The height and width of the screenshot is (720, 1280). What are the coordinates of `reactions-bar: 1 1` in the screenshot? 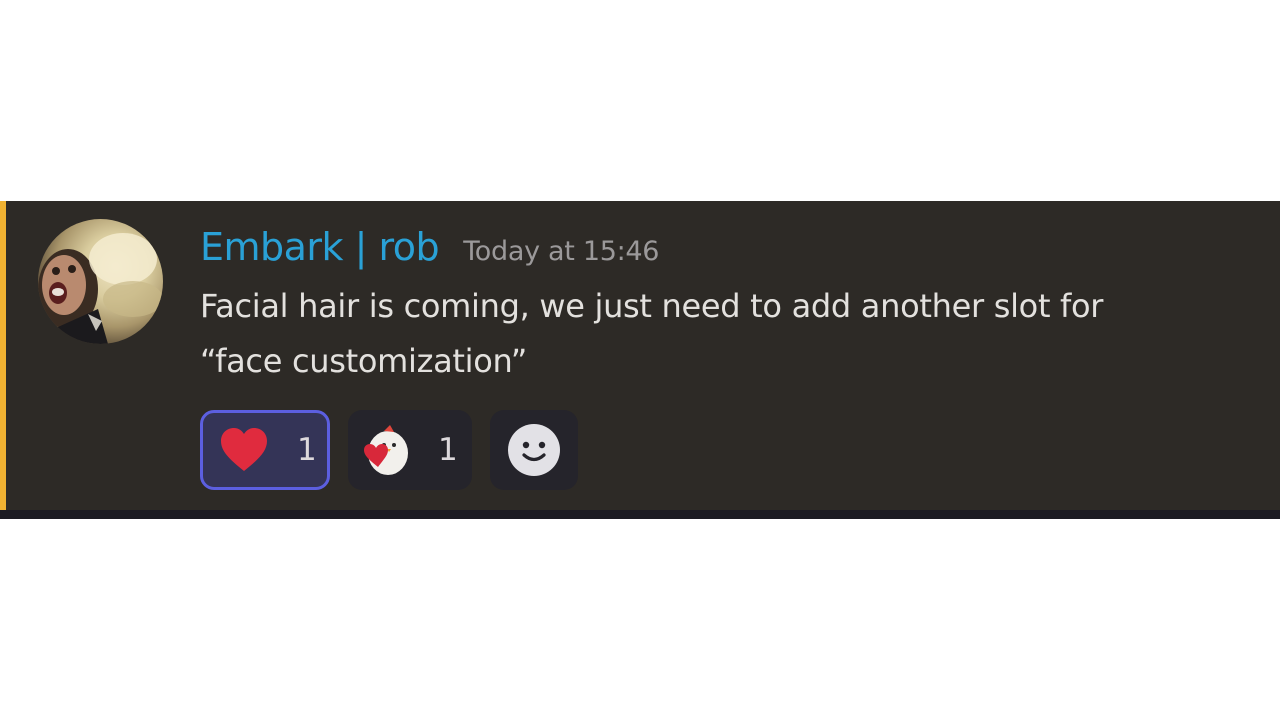 It's located at (389, 450).